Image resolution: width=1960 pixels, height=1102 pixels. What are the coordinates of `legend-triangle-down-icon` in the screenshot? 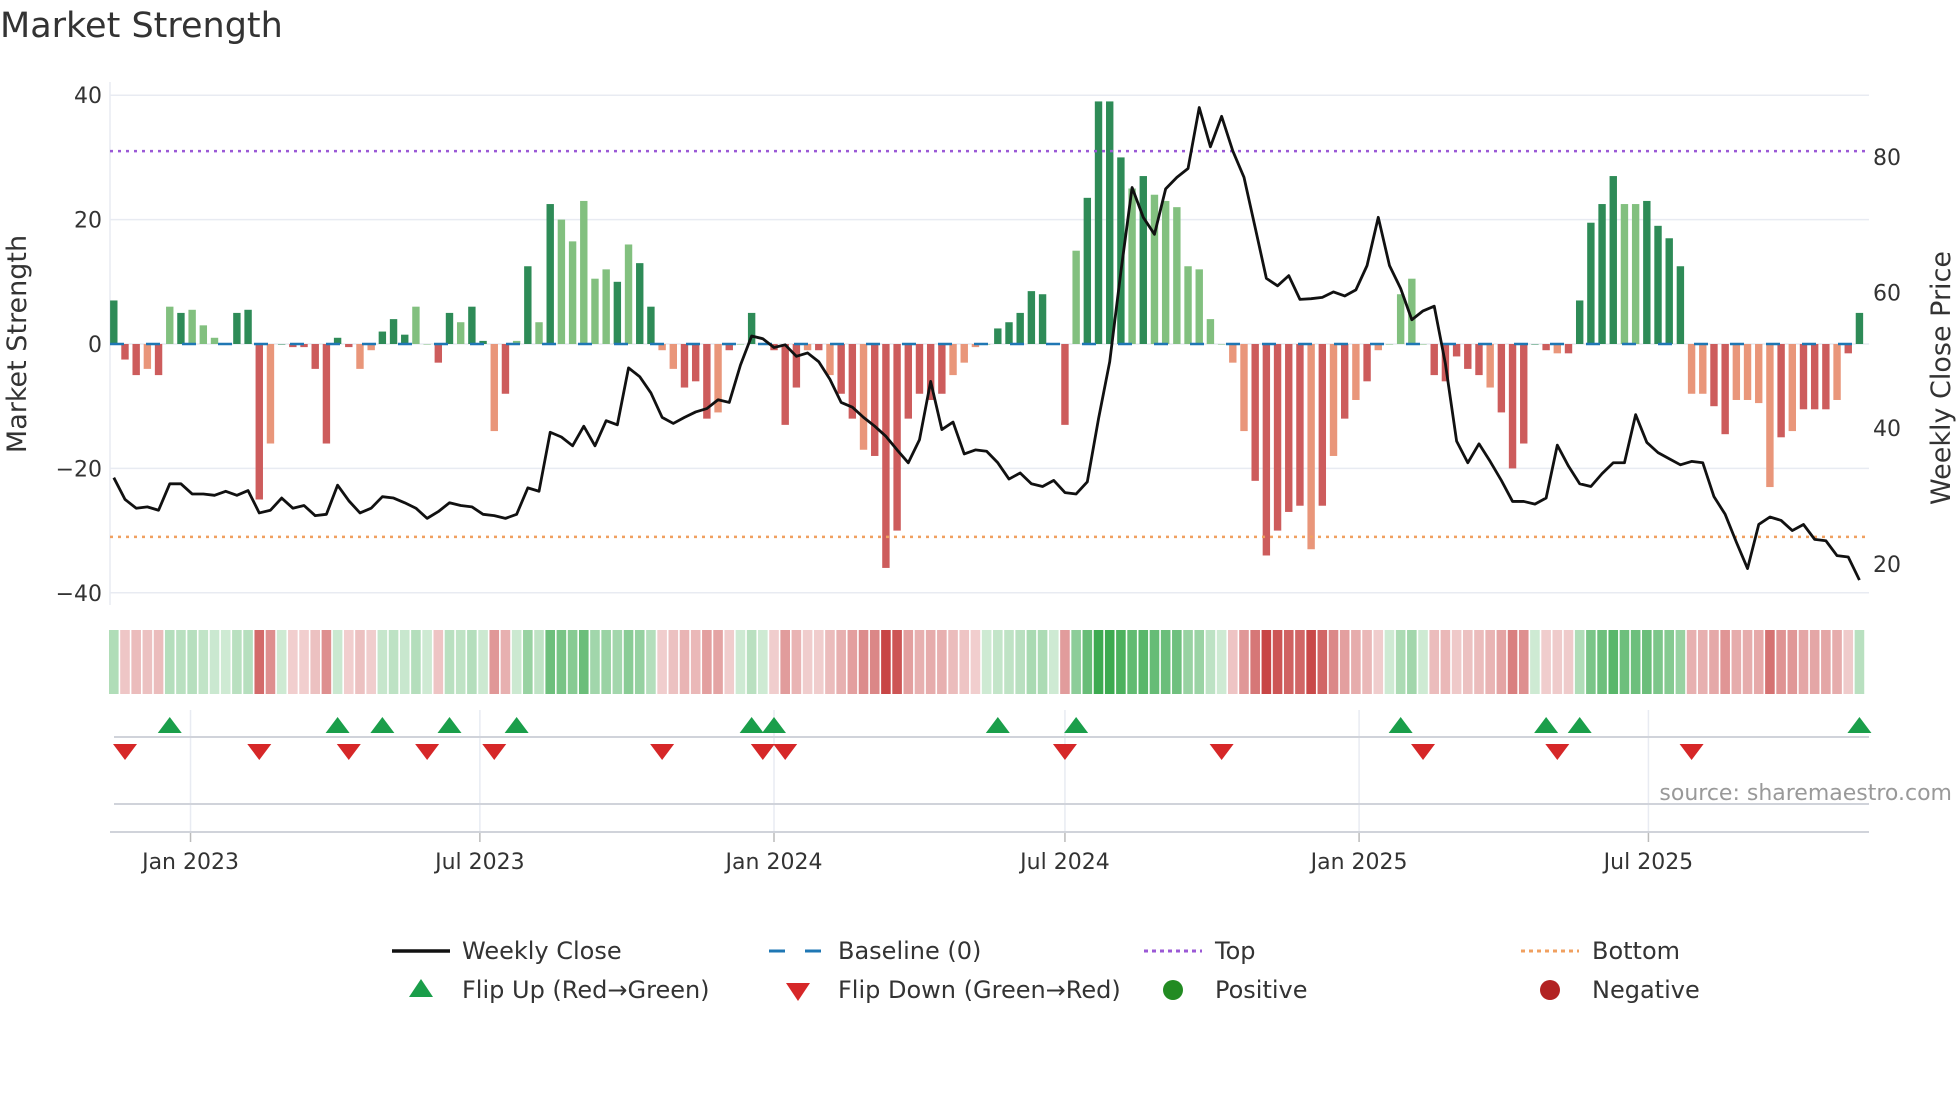 It's located at (798, 992).